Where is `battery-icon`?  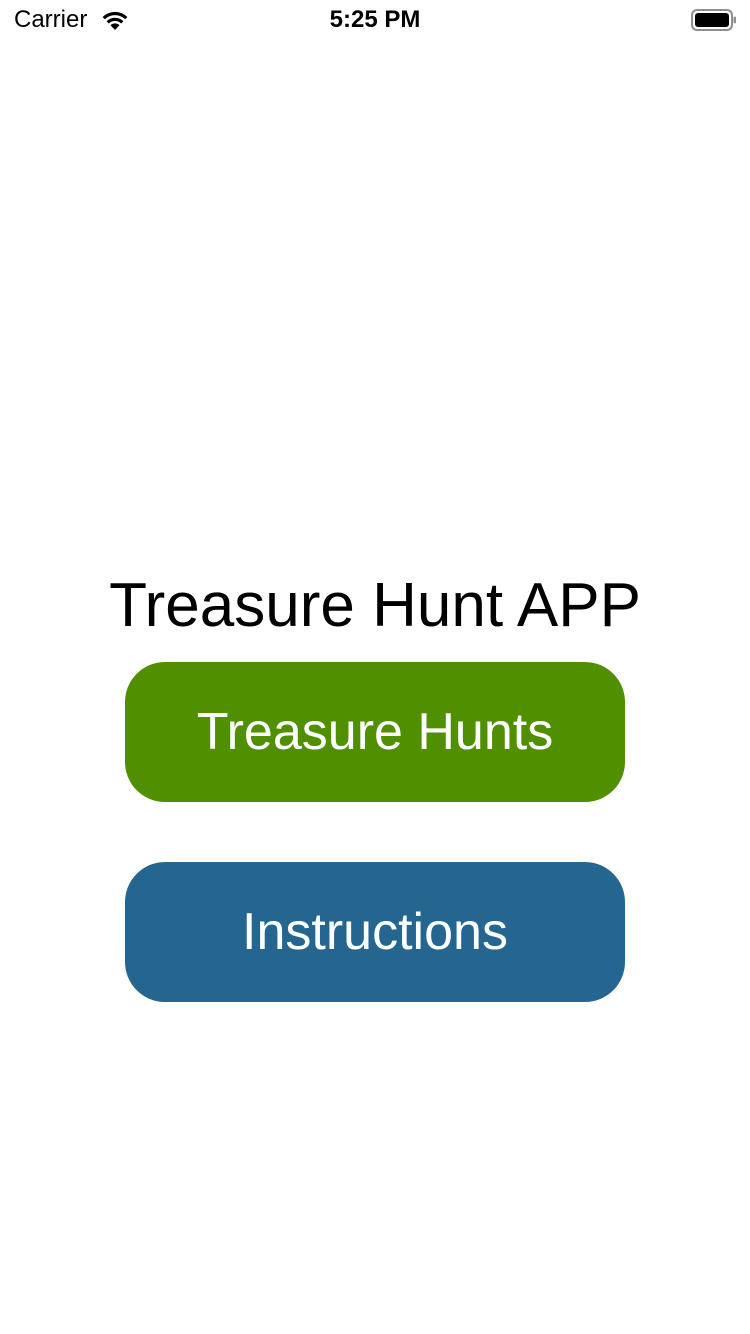 battery-icon is located at coordinates (714, 20).